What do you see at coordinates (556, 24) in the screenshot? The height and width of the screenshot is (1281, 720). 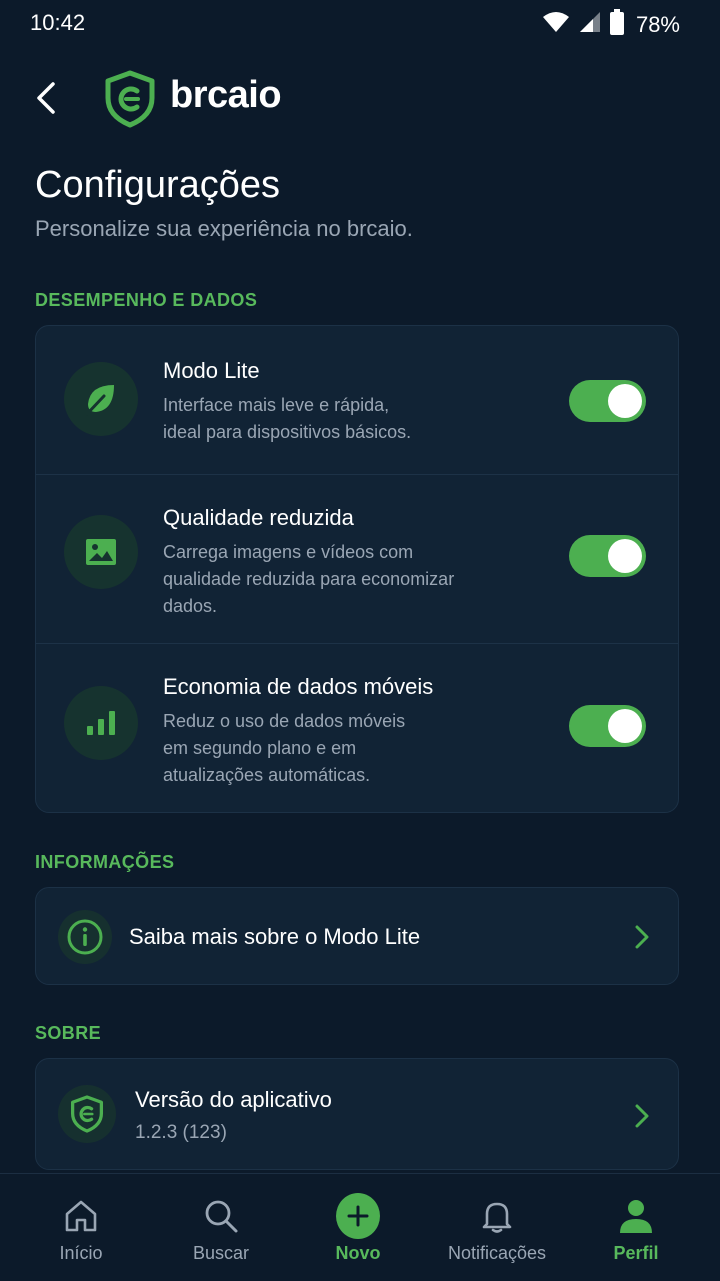 I see `wifi-icon` at bounding box center [556, 24].